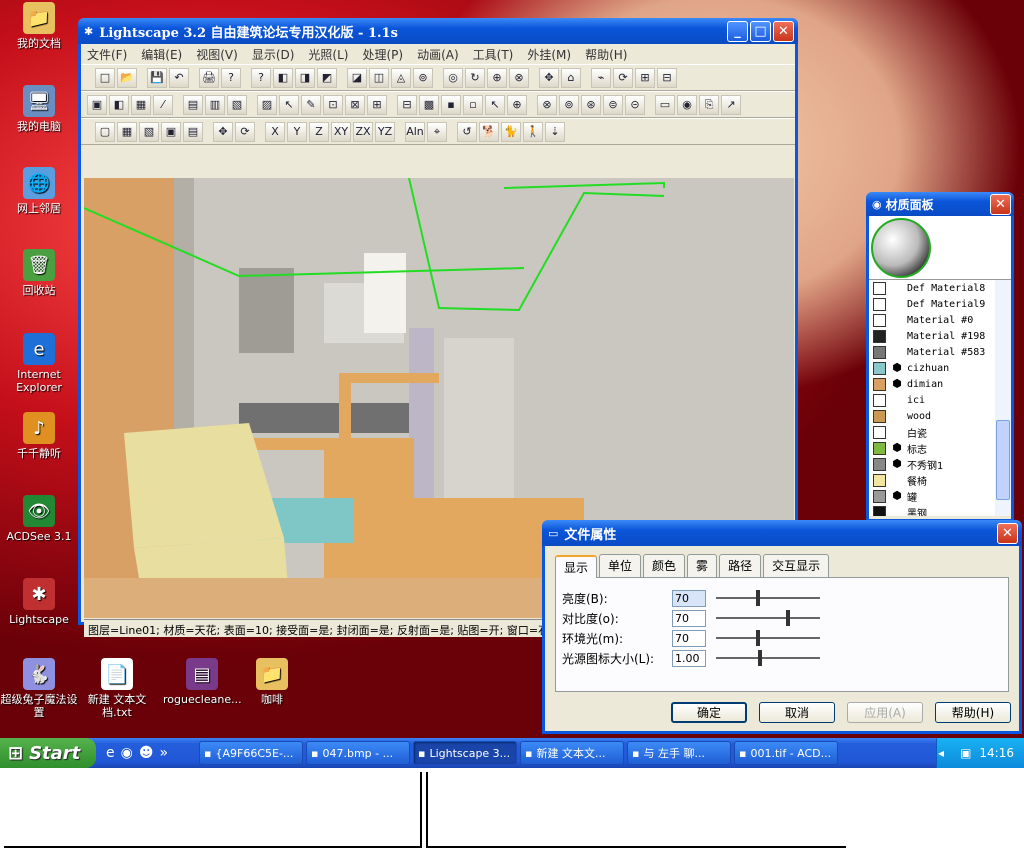 The width and height of the screenshot is (1024, 850). Describe the element at coordinates (511, 131) in the screenshot. I see `toolbar3-button-17: 🐈` at that location.